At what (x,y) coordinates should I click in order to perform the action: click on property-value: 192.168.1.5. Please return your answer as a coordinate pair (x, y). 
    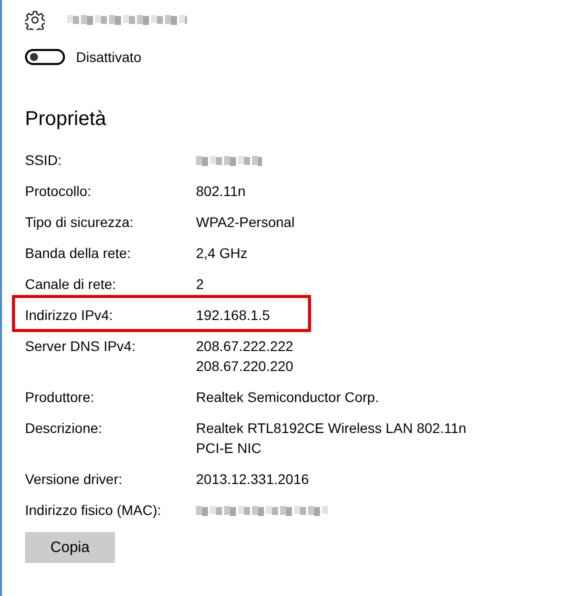
    Looking at the image, I should click on (233, 315).